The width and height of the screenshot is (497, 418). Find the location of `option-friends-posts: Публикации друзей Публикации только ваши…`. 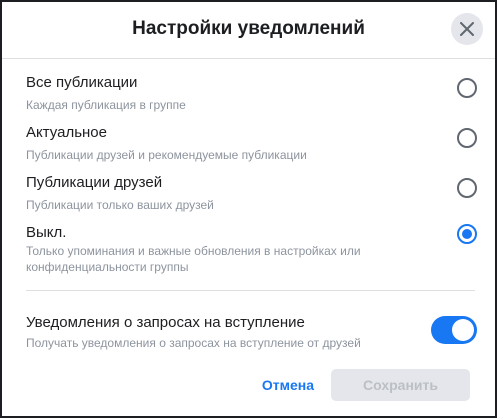

option-friends-posts: Публикации друзей Публикации только ваши… is located at coordinates (248, 194).